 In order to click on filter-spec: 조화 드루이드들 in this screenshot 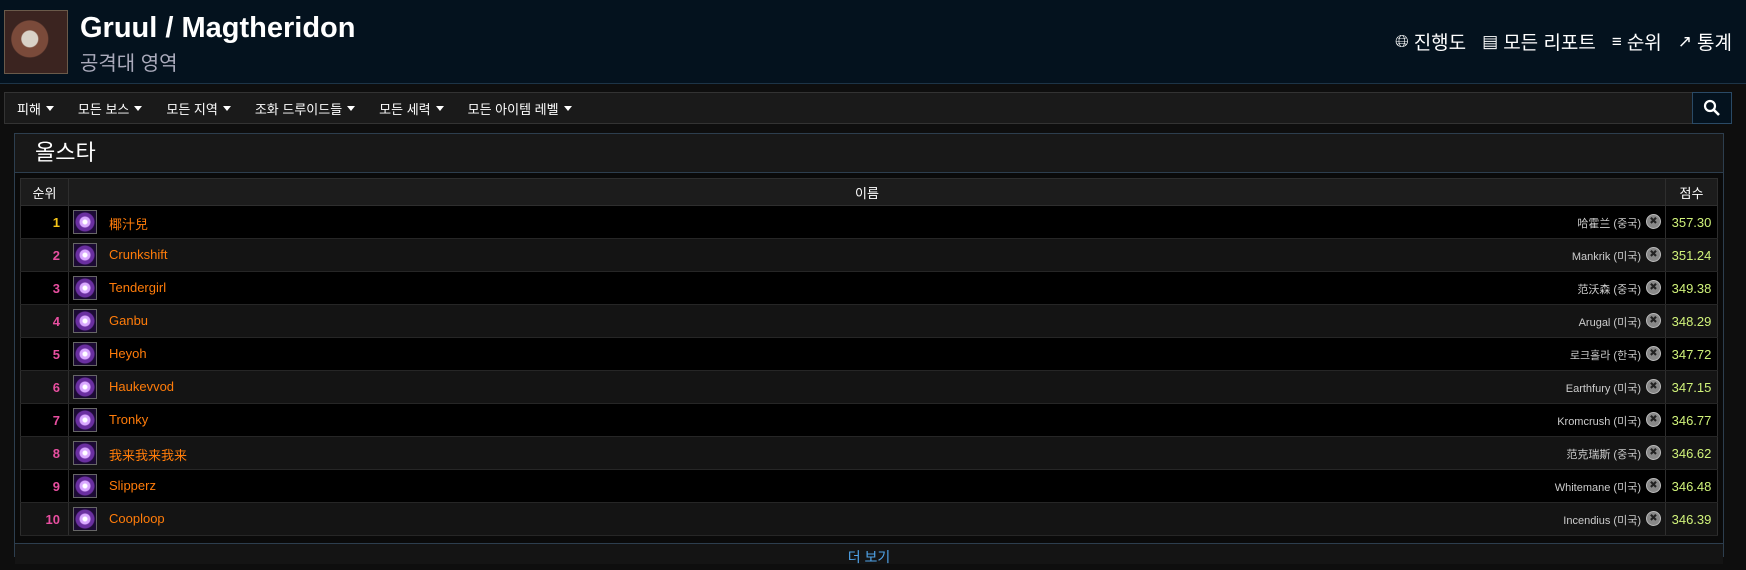, I will do `click(305, 108)`.